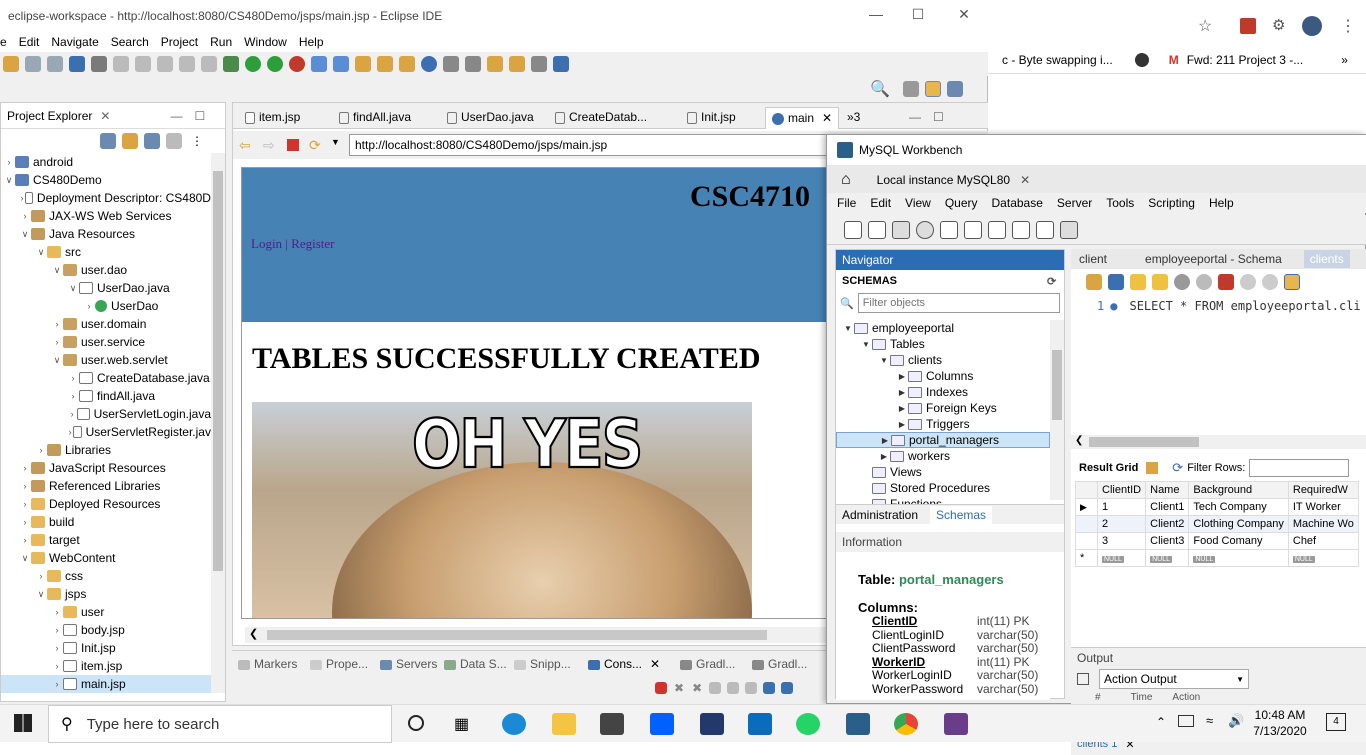 The height and width of the screenshot is (755, 1366). What do you see at coordinates (910, 89) in the screenshot?
I see `open-perspective-icon` at bounding box center [910, 89].